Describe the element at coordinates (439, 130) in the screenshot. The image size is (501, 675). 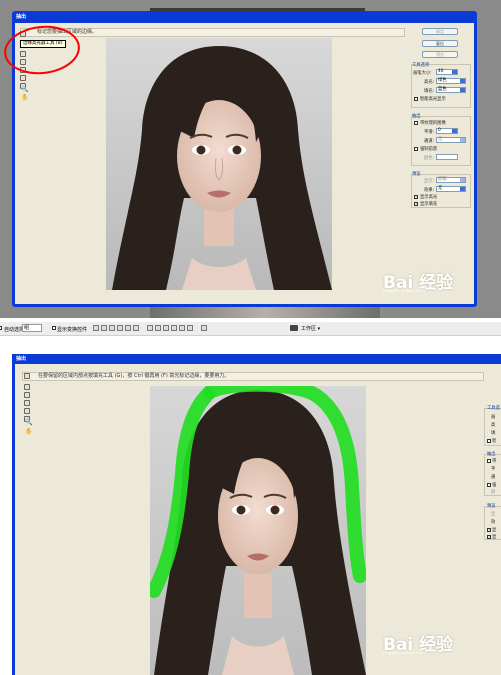
I see `smooth-value: 0` at that location.